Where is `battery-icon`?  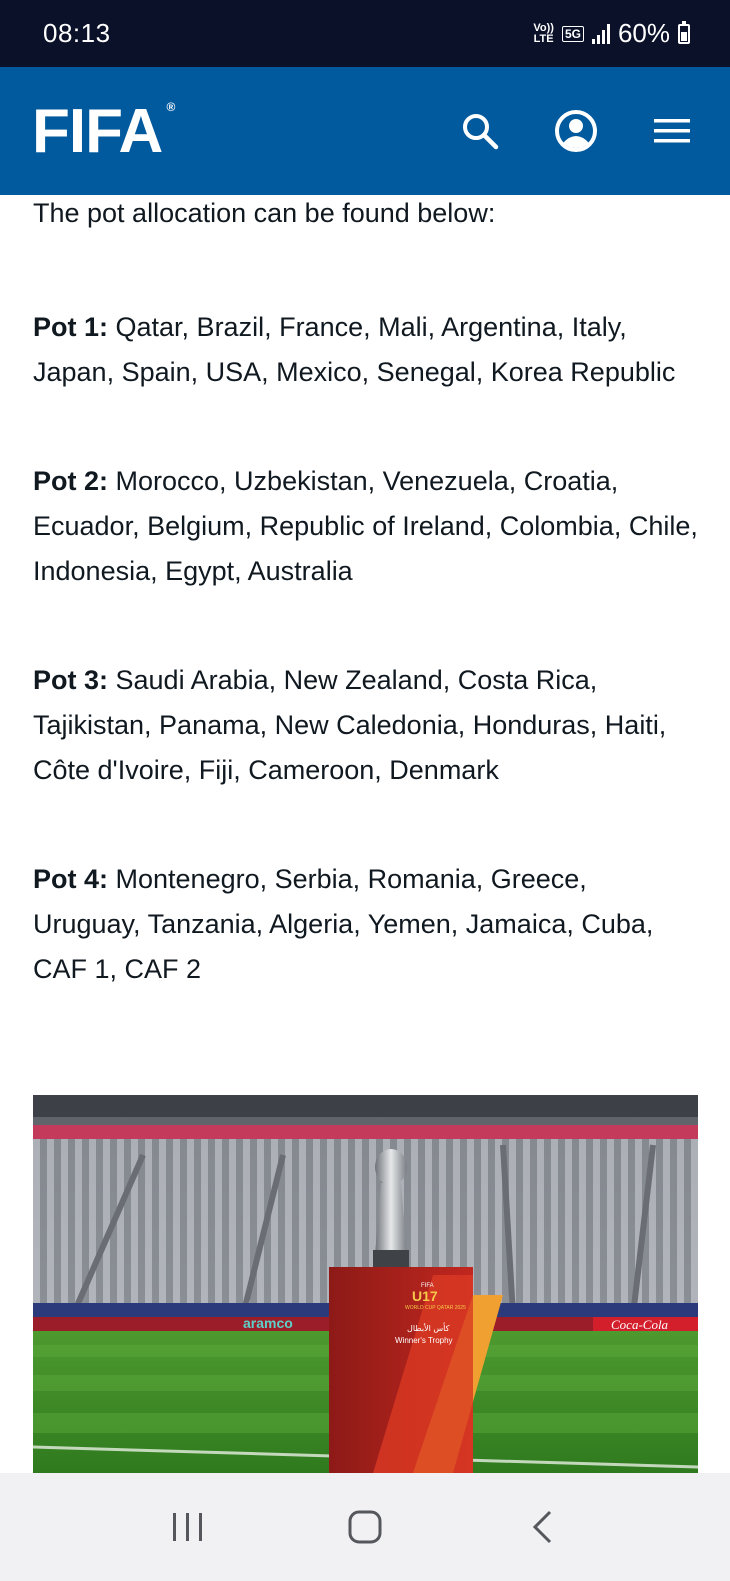 battery-icon is located at coordinates (684, 32).